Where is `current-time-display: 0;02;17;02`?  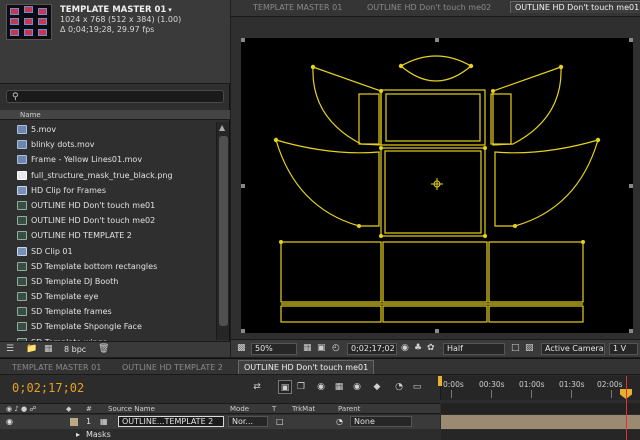 current-time-display: 0;02;17;02 is located at coordinates (372, 349).